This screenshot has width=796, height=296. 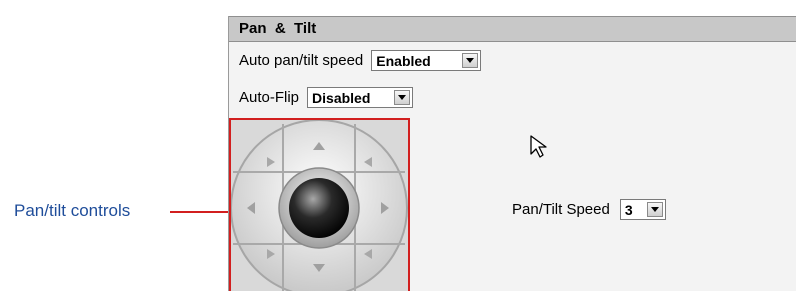 I want to click on auto-speed-select: Enabled, so click(x=426, y=60).